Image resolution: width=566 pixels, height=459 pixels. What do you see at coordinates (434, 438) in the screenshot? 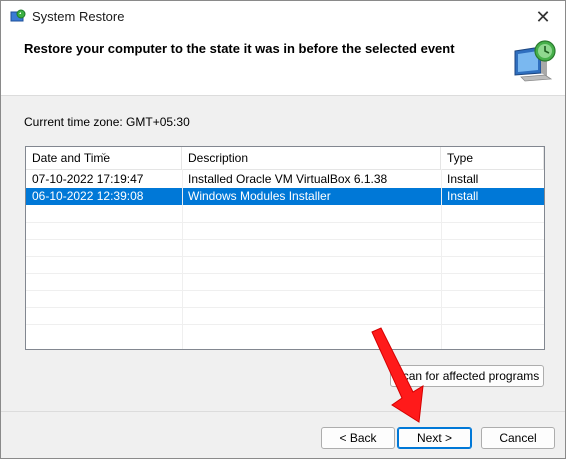
I see `next-button: Next >` at bounding box center [434, 438].